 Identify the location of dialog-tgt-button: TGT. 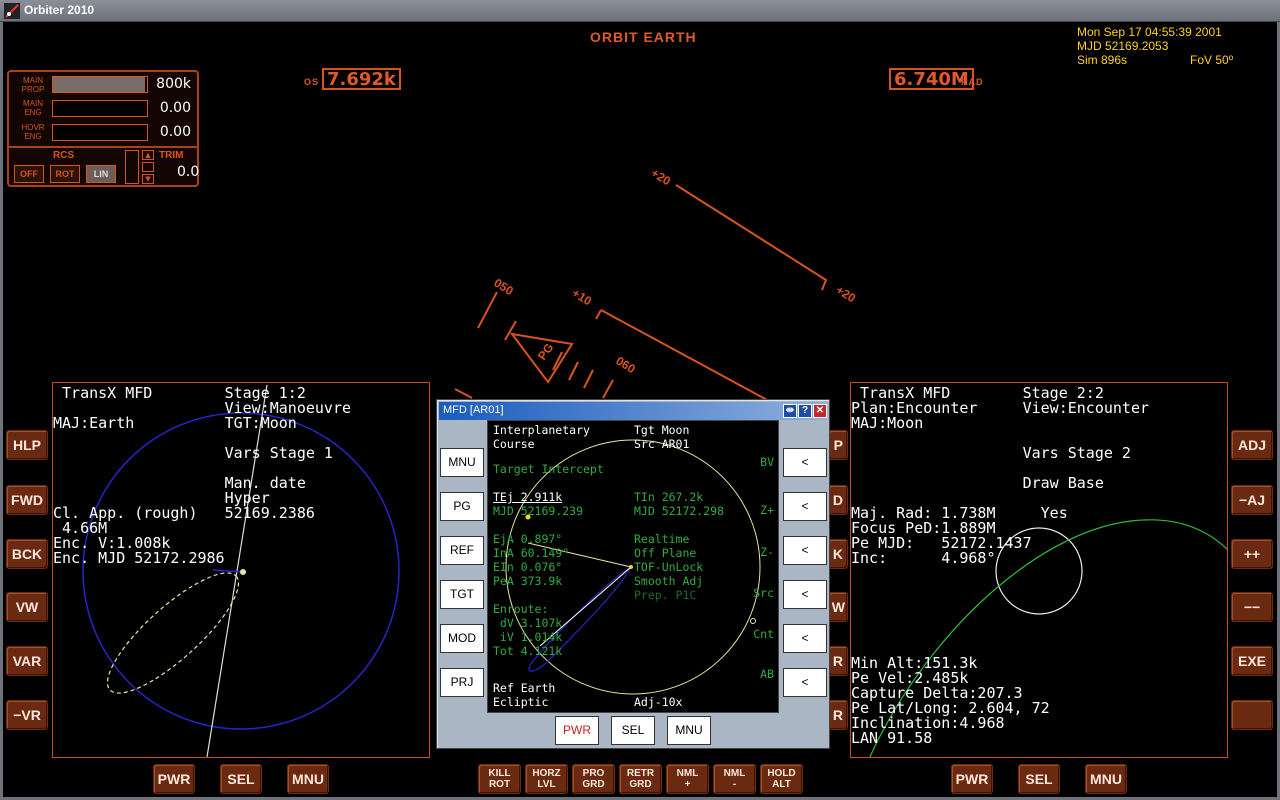
(462, 594).